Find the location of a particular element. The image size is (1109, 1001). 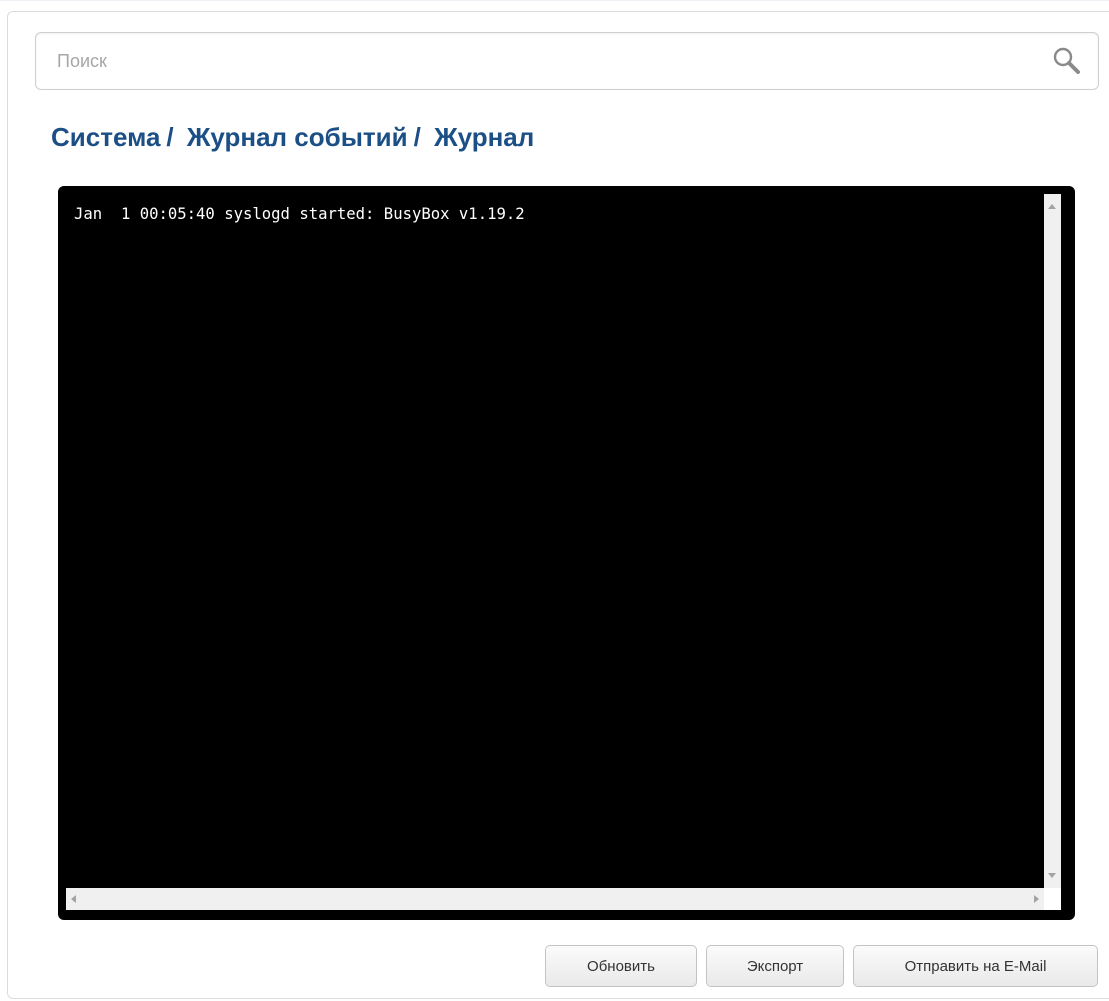

horizontal-scrollbar is located at coordinates (555, 899).